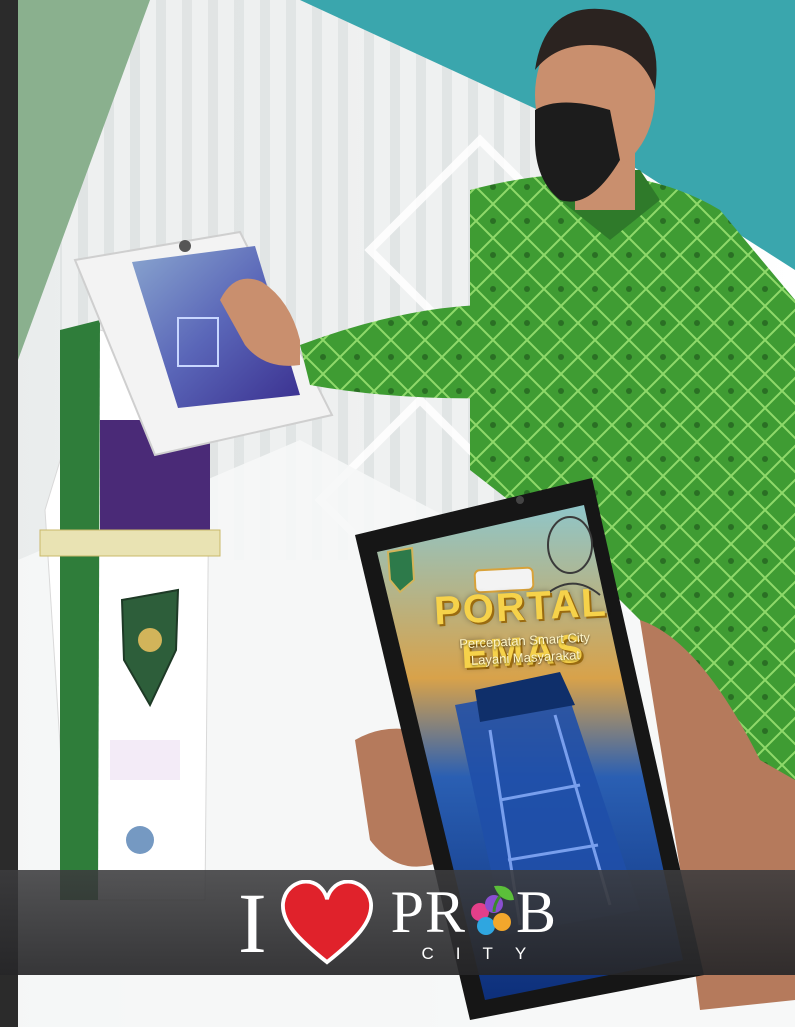 Image resolution: width=795 pixels, height=1027 pixels. I want to click on banner-i-letter: I, so click(252, 922).